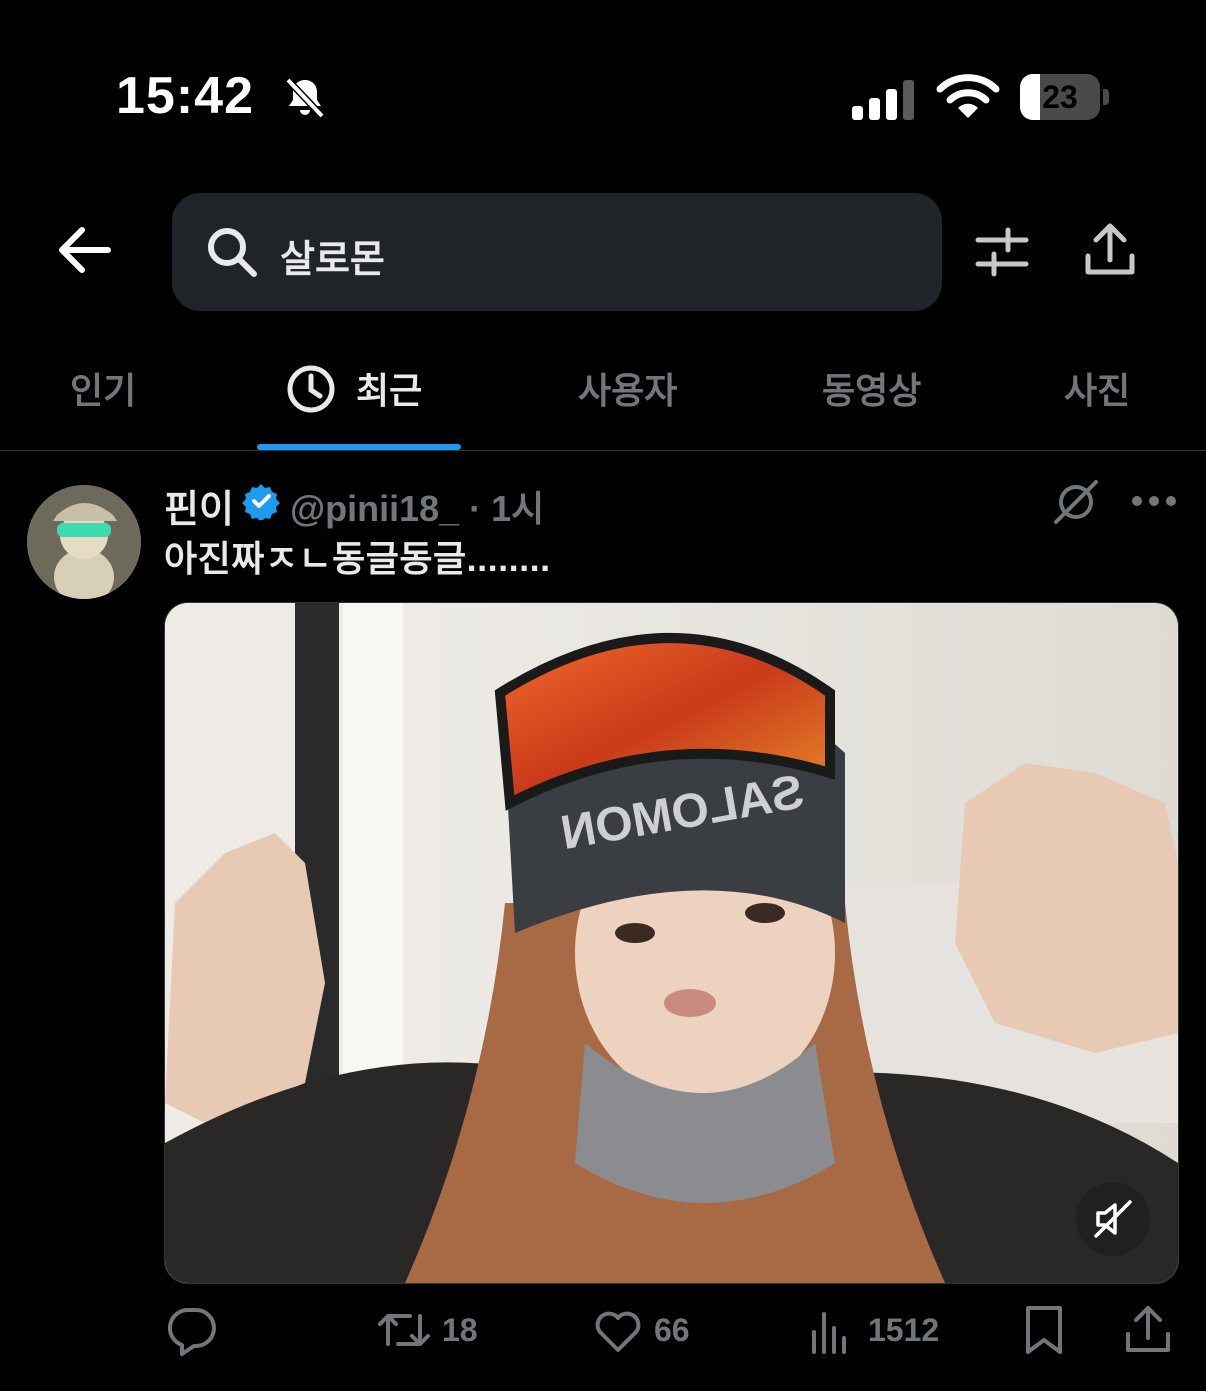 This screenshot has width=1206, height=1391. I want to click on tab-recent: 최근, so click(354, 388).